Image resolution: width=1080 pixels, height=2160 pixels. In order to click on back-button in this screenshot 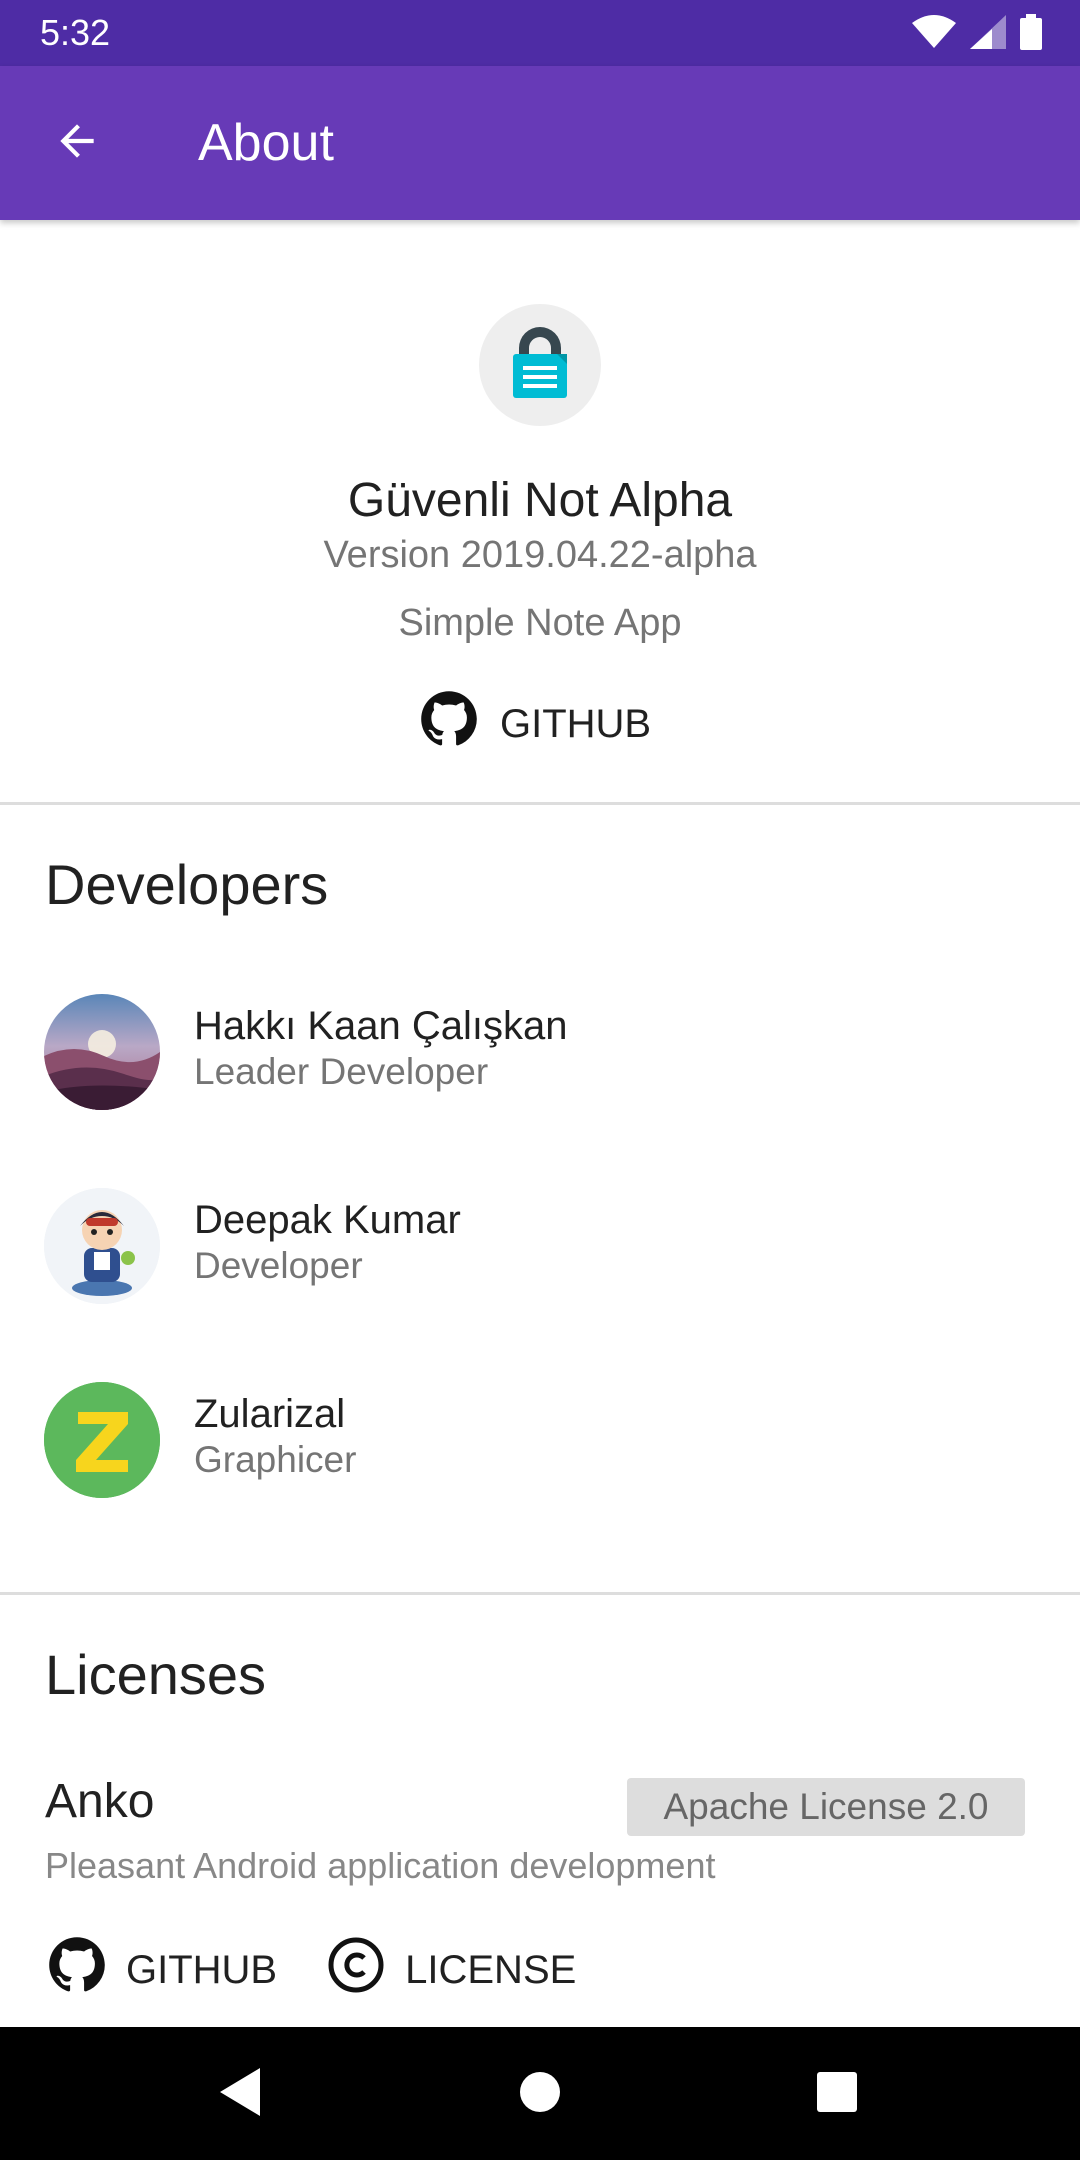, I will do `click(77, 143)`.